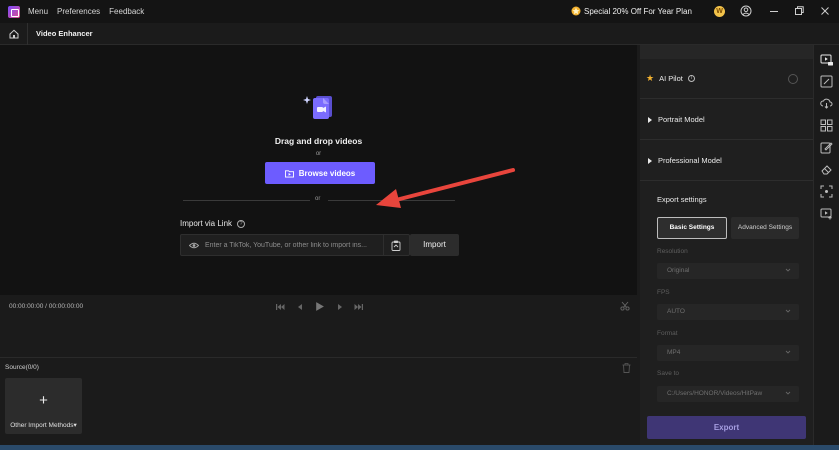  I want to click on home-icon, so click(14, 34).